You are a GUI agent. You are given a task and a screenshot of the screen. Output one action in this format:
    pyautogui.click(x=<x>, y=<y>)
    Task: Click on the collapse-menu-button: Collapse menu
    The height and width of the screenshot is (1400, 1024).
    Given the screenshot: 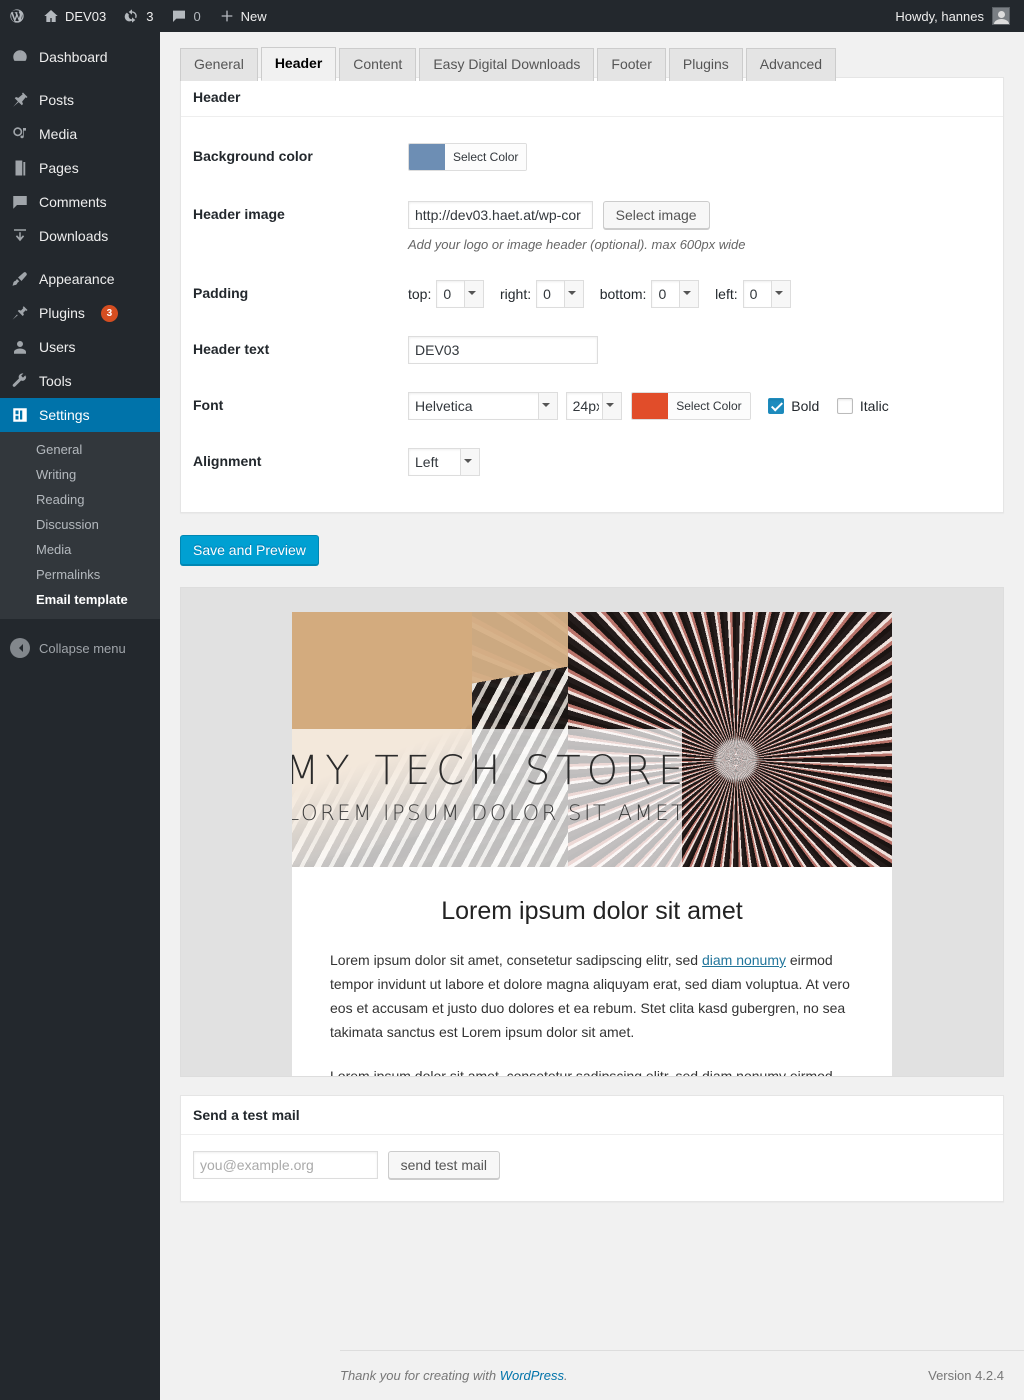 What is the action you would take?
    pyautogui.click(x=80, y=648)
    